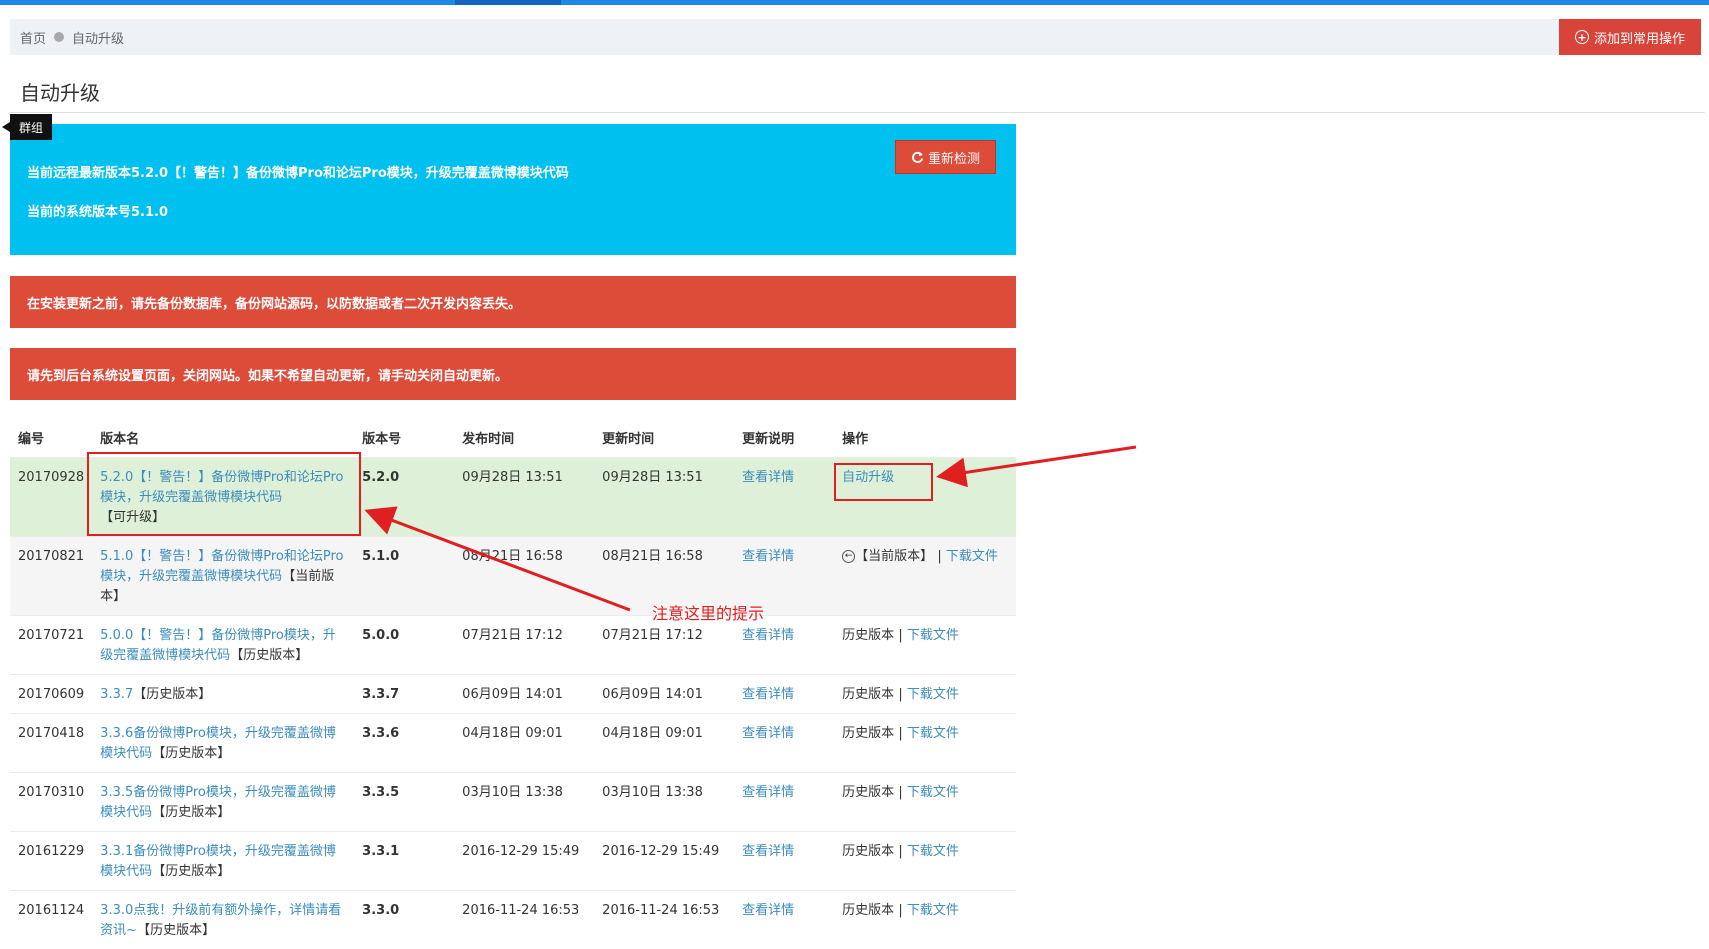 The image size is (1709, 949). What do you see at coordinates (708, 612) in the screenshot?
I see `annotation-note: 注意这里的提示` at bounding box center [708, 612].